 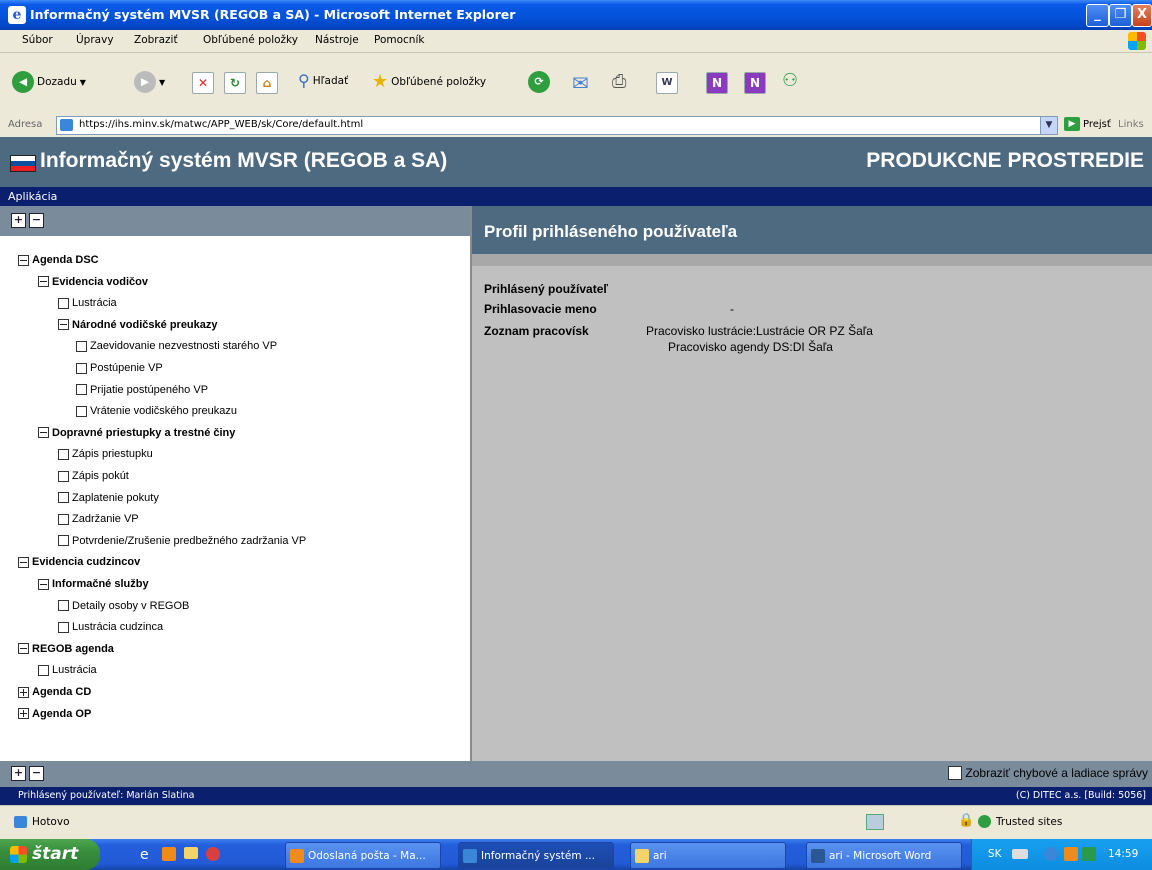 I want to click on favorites-button: ★ Obľúbené položky, so click(x=429, y=81).